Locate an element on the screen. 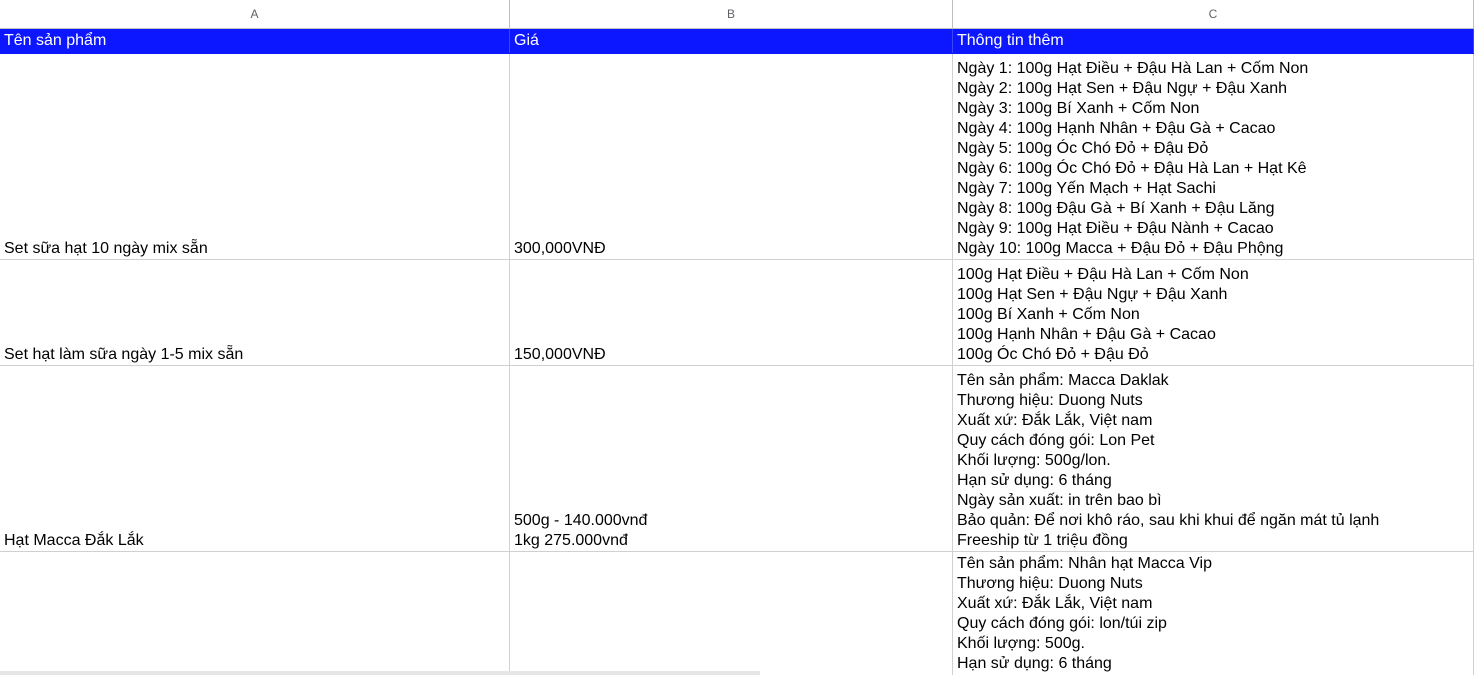  cell-line: 100g Hạt Sen + Đậu Ngự + Đậu Xanh is located at coordinates (1092, 294).